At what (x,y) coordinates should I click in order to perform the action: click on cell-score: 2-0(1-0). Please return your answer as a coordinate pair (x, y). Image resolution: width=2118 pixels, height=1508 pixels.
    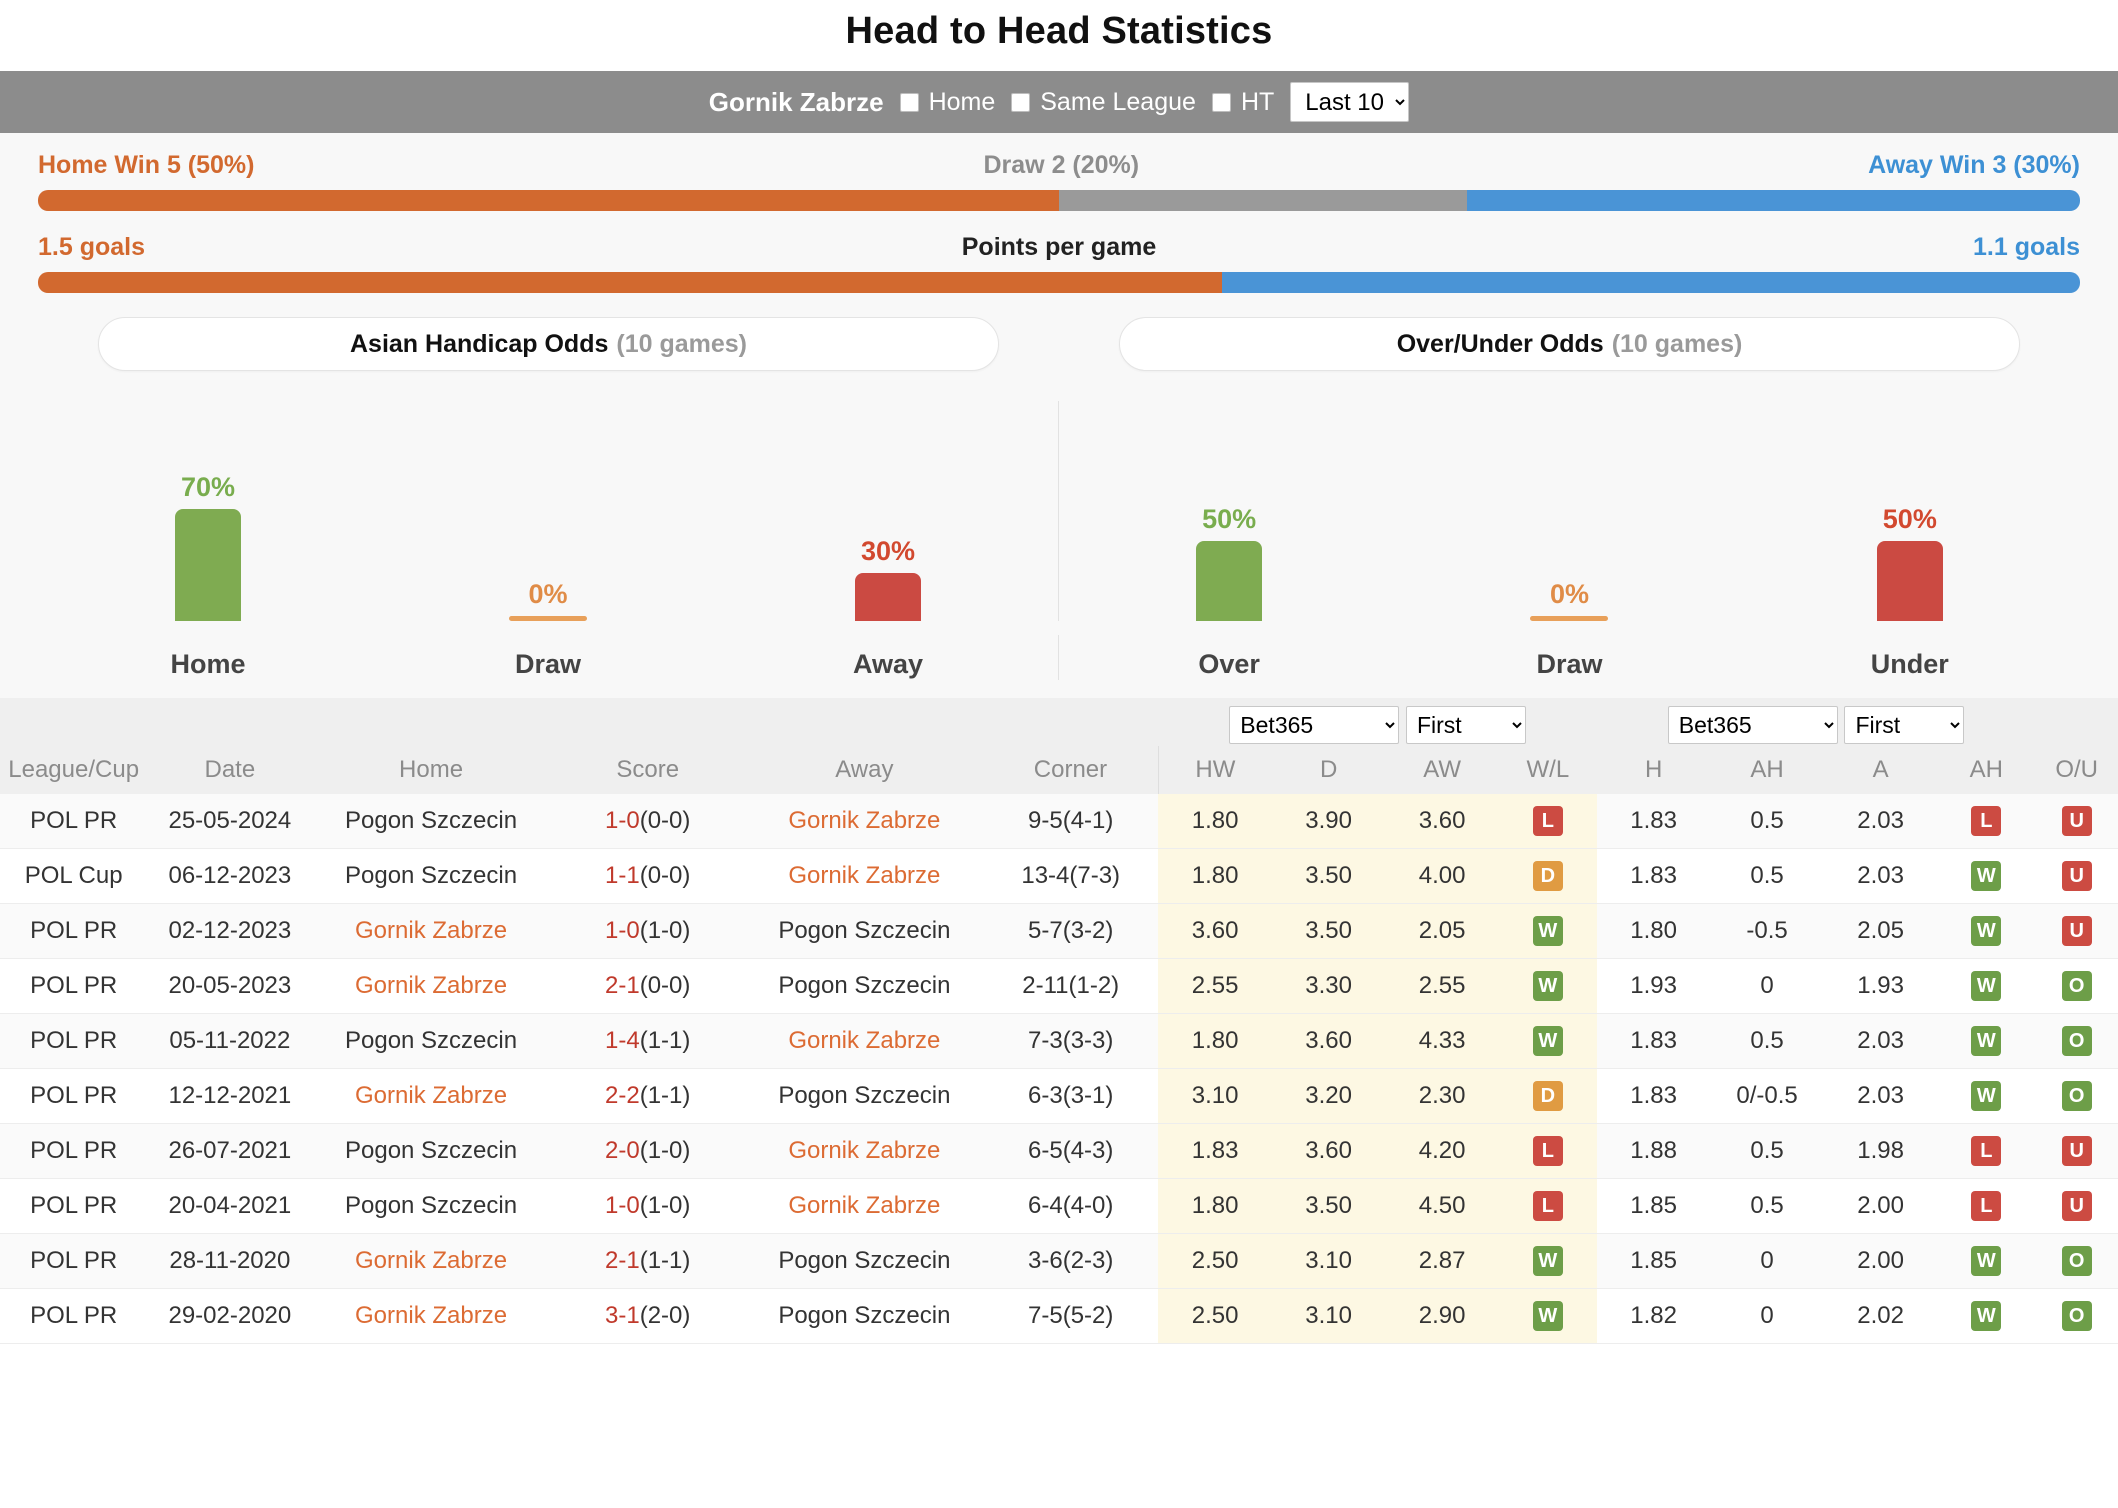
    Looking at the image, I should click on (647, 1151).